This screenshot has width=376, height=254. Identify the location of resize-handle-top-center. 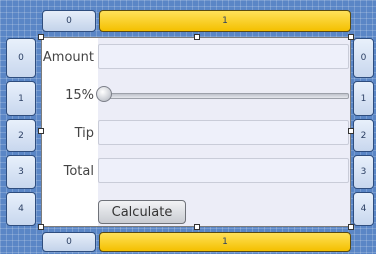
(197, 37).